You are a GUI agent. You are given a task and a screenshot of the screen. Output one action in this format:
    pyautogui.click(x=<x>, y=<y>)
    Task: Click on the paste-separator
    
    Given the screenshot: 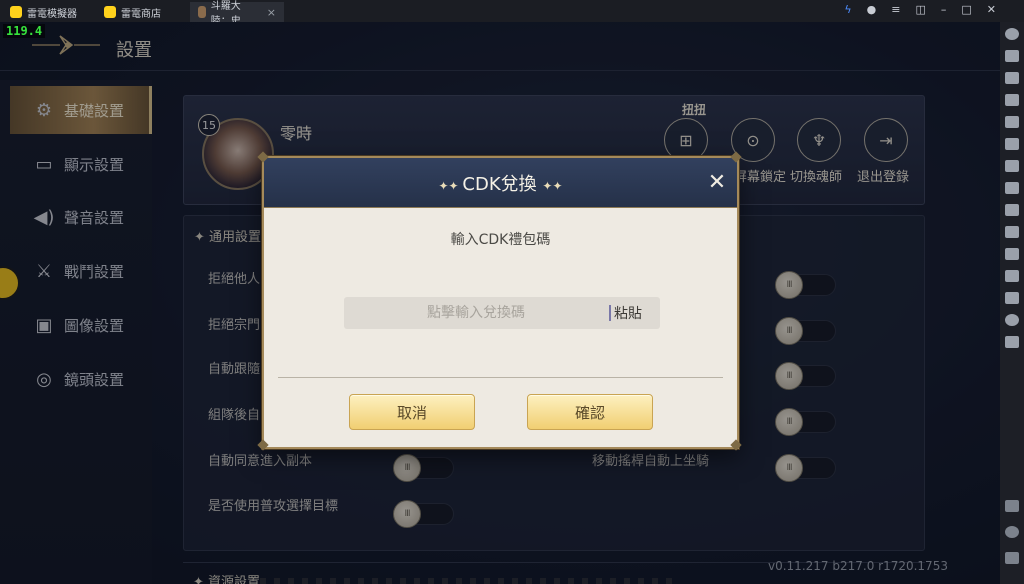 What is the action you would take?
    pyautogui.click(x=610, y=313)
    